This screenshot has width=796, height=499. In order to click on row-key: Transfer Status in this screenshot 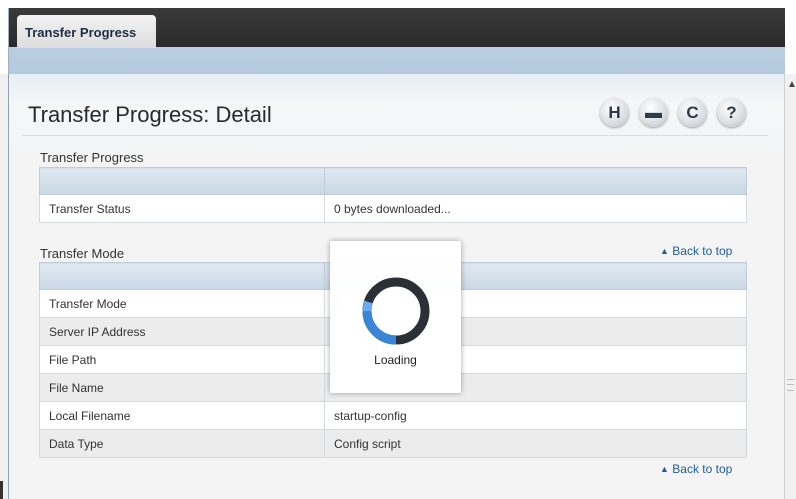, I will do `click(182, 208)`.